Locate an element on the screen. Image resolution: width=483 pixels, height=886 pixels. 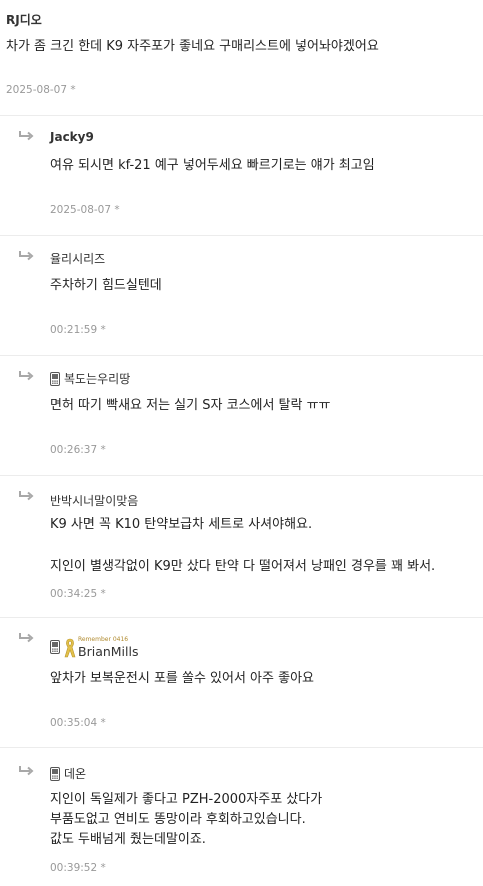
reply-body: 여유 되시면 kf-21 예구 넣어두세요 빠르기로는 얘가 최고임 is located at coordinates (212, 165).